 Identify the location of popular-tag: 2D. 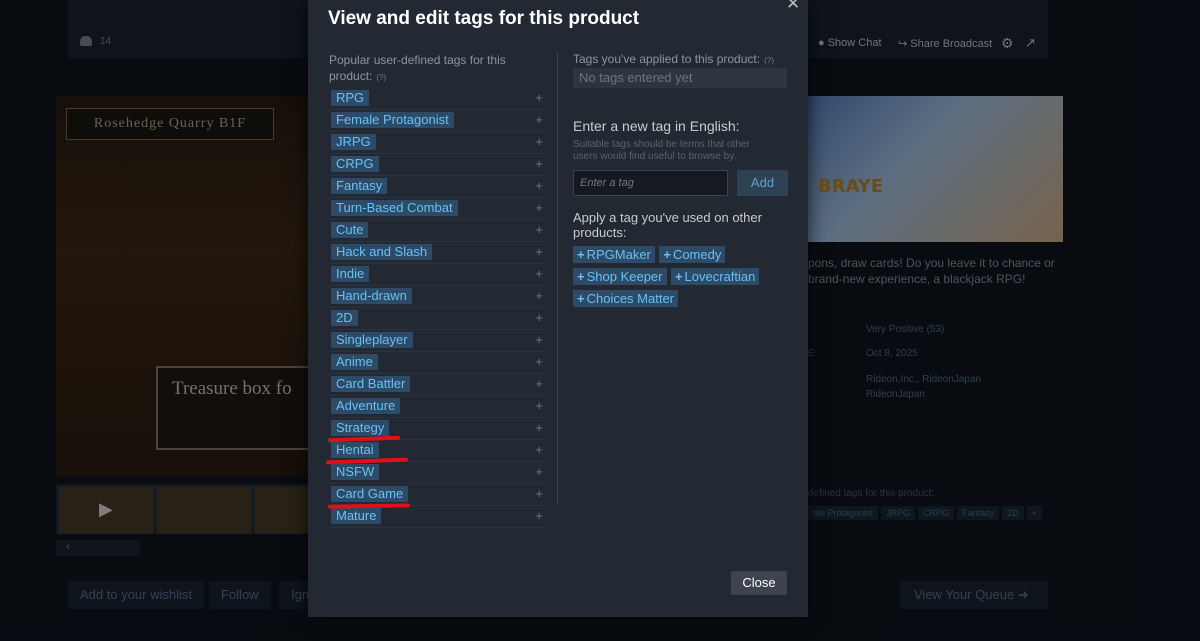
(344, 318).